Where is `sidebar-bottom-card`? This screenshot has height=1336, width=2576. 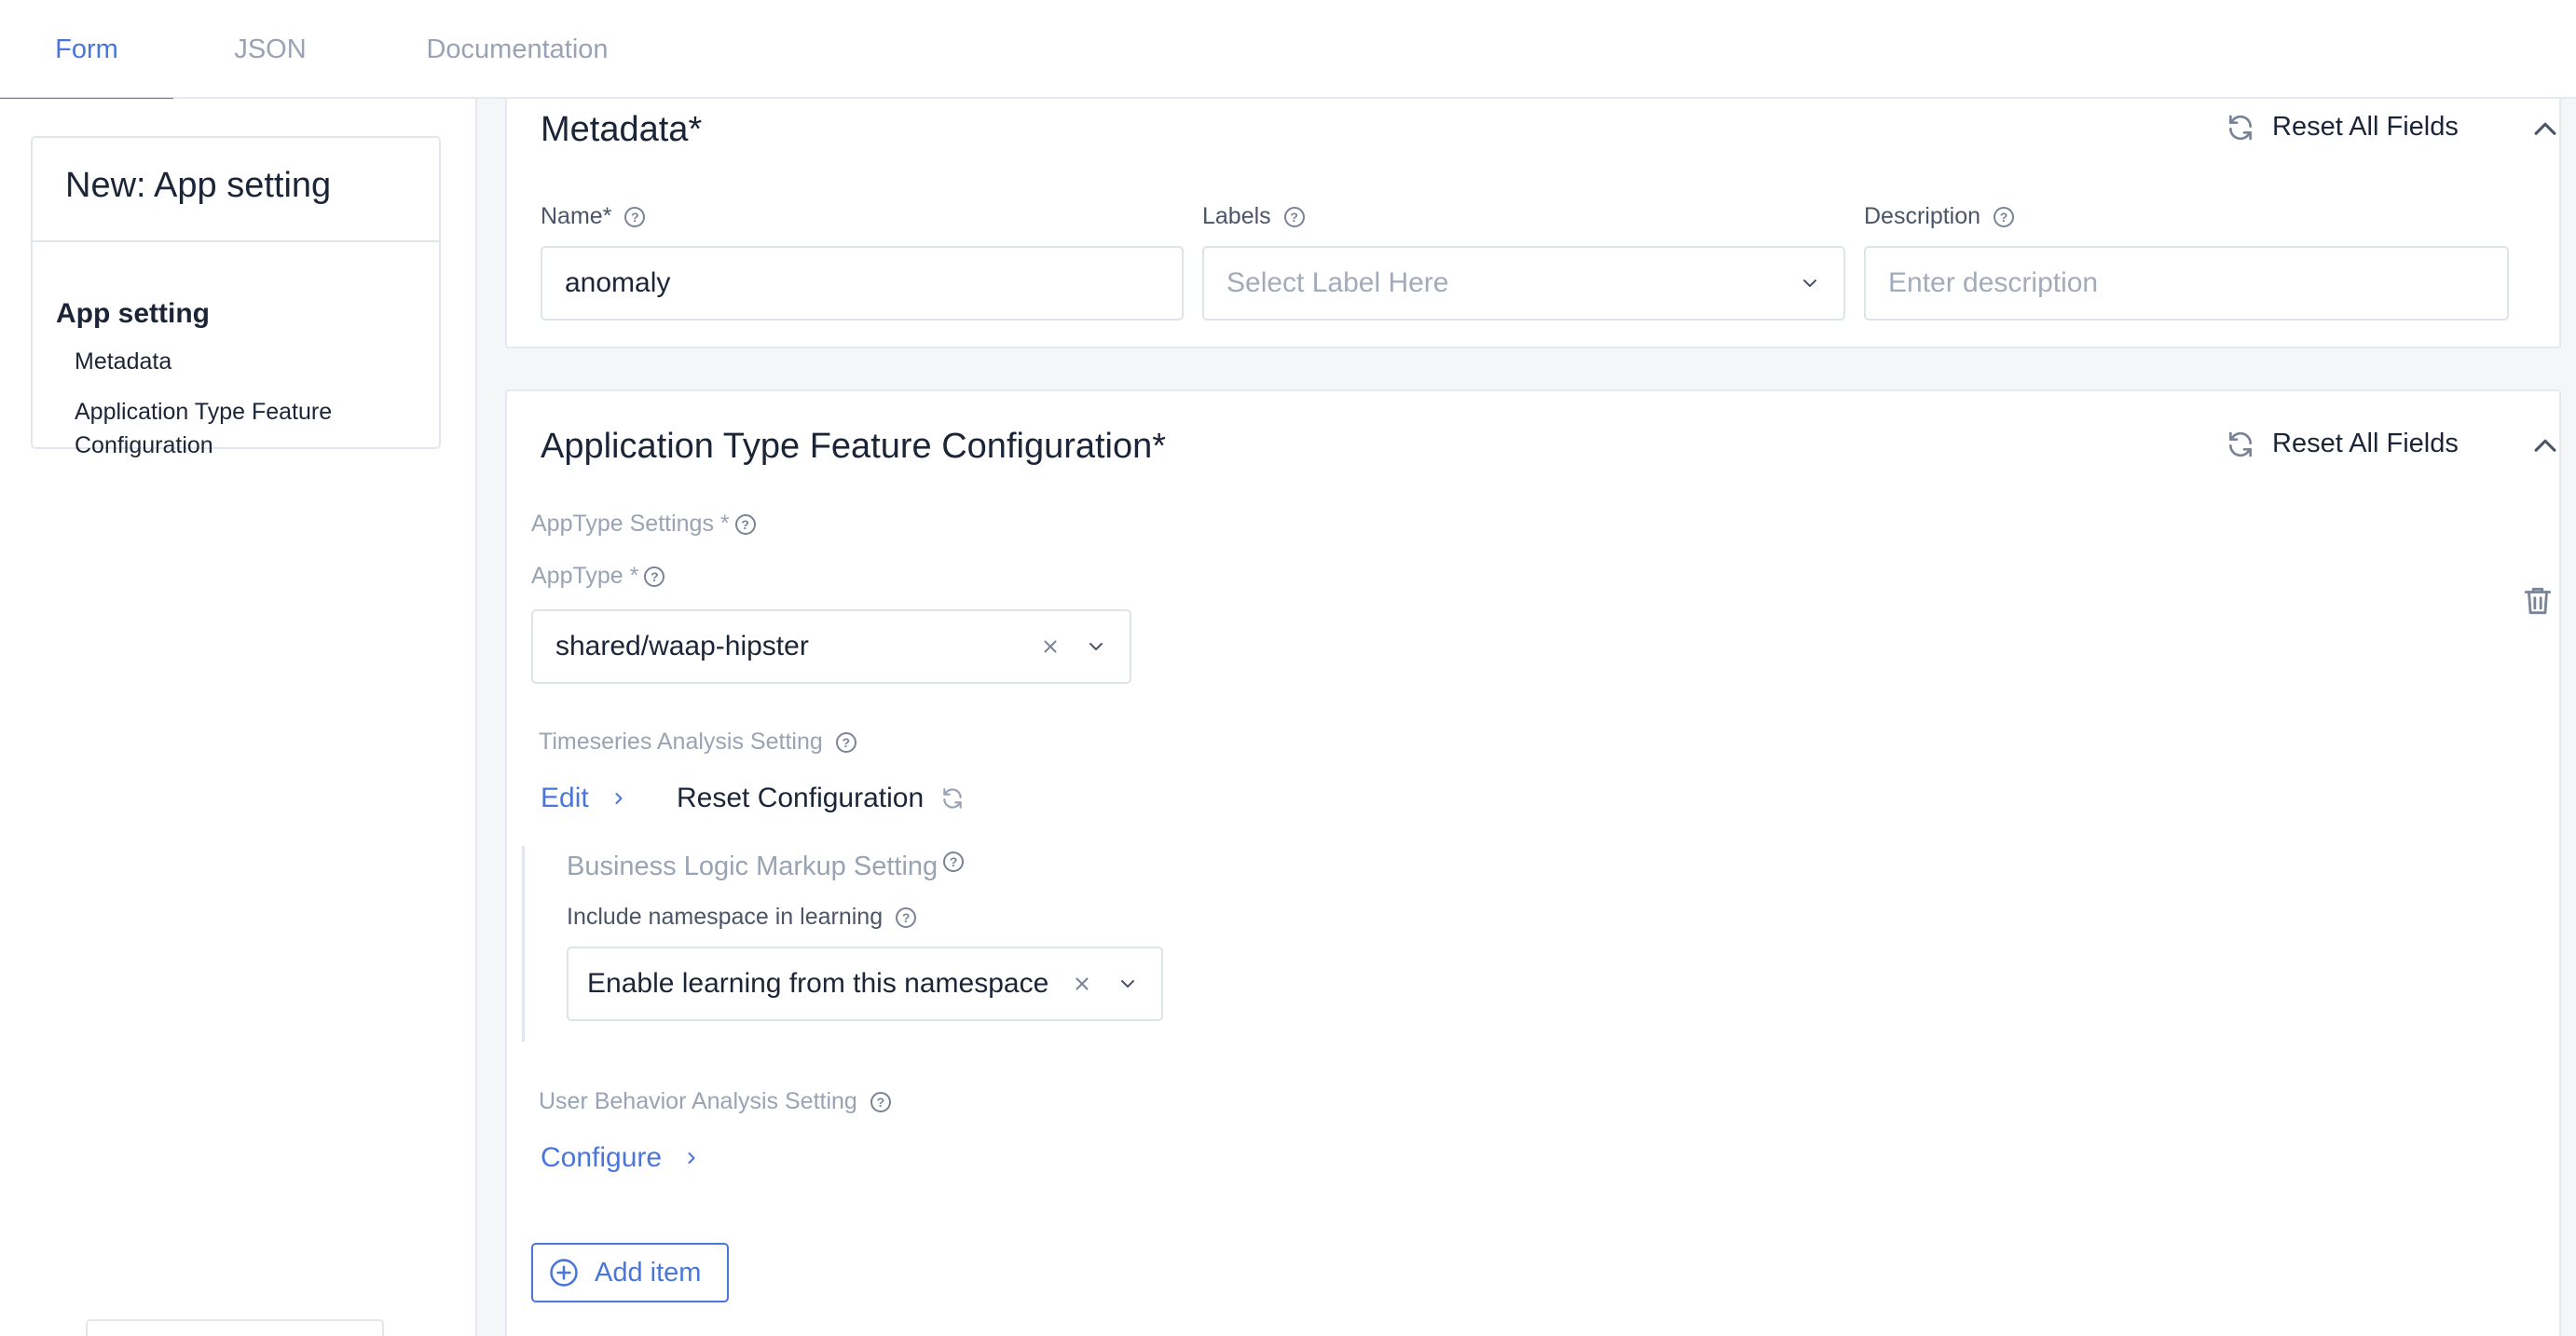
sidebar-bottom-card is located at coordinates (235, 1327).